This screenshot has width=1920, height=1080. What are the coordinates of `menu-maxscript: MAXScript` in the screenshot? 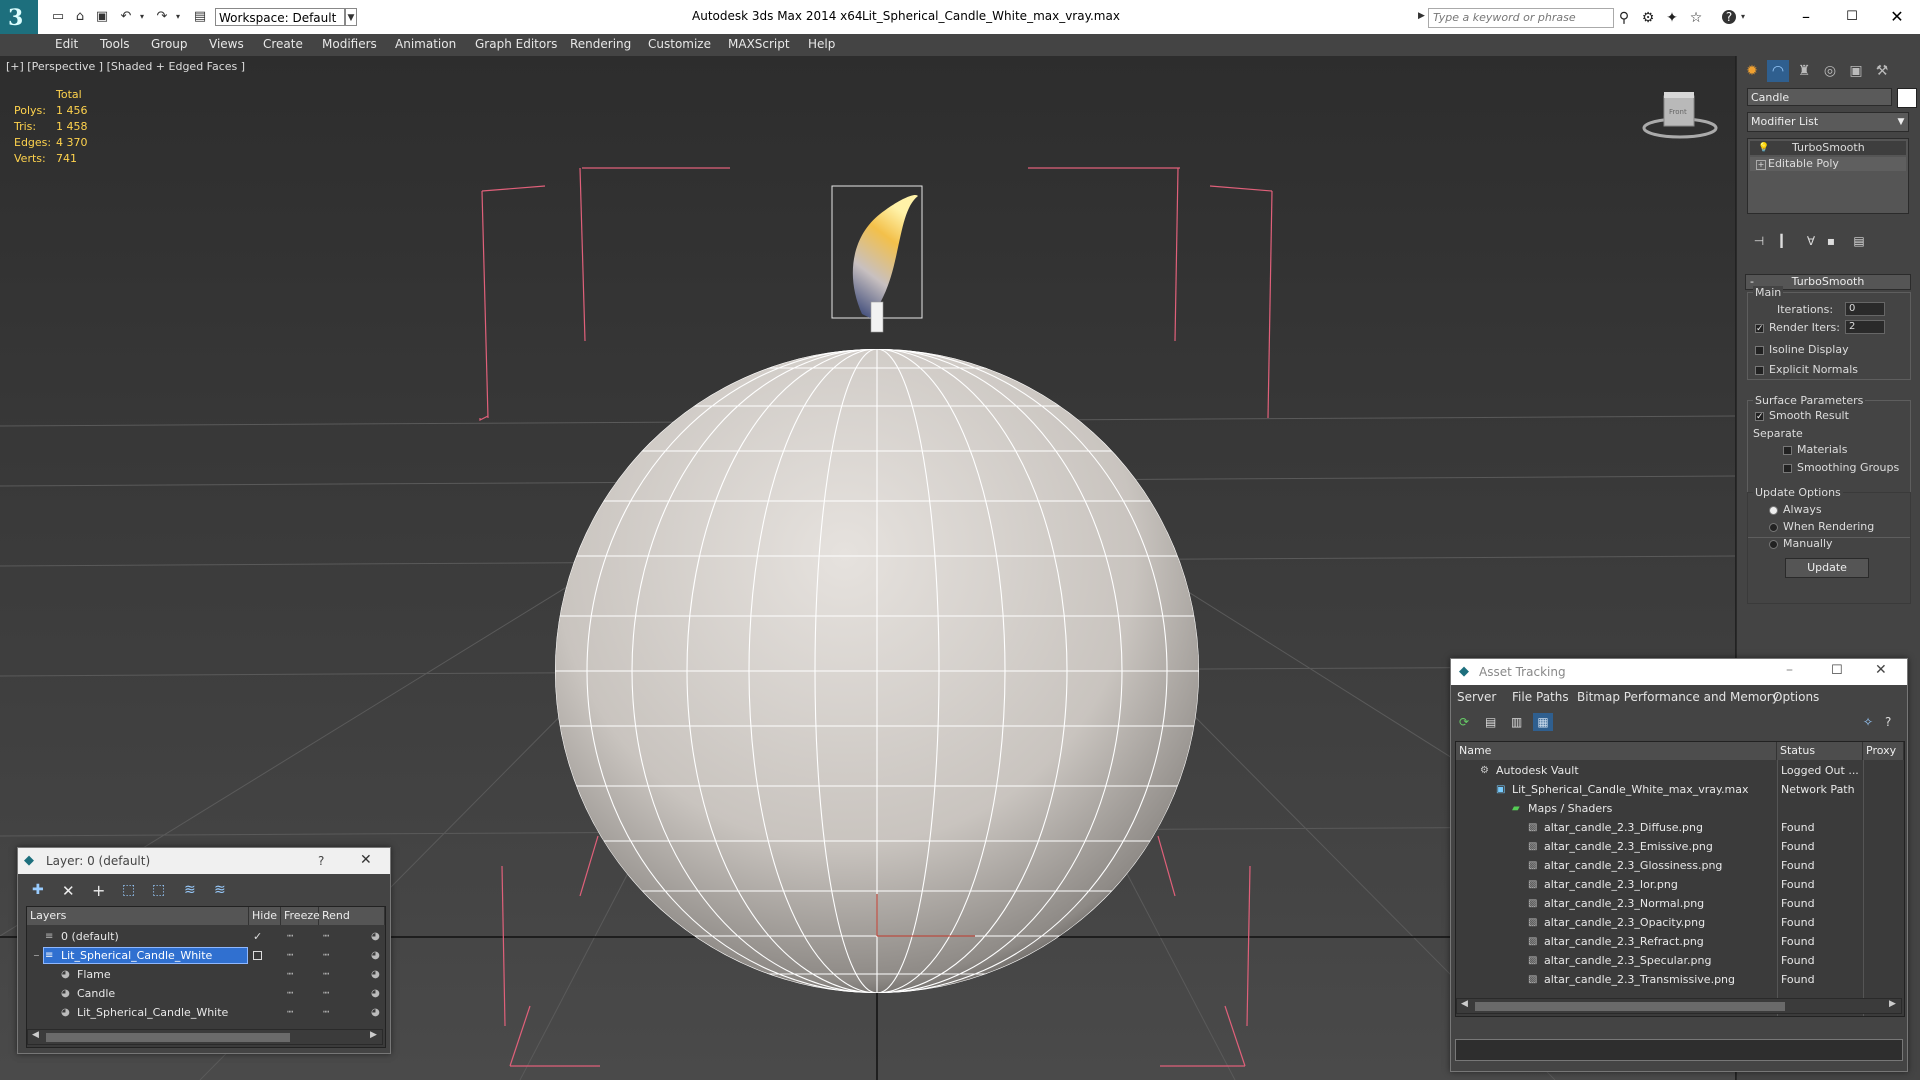 It's located at (759, 44).